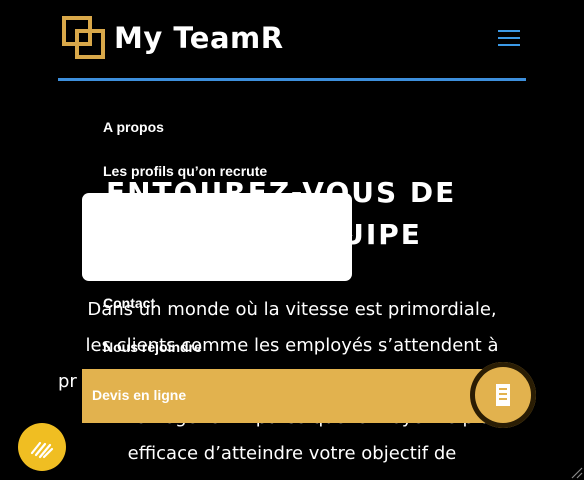 This screenshot has width=584, height=480. Describe the element at coordinates (42, 450) in the screenshot. I see `hand-wave-icon` at that location.